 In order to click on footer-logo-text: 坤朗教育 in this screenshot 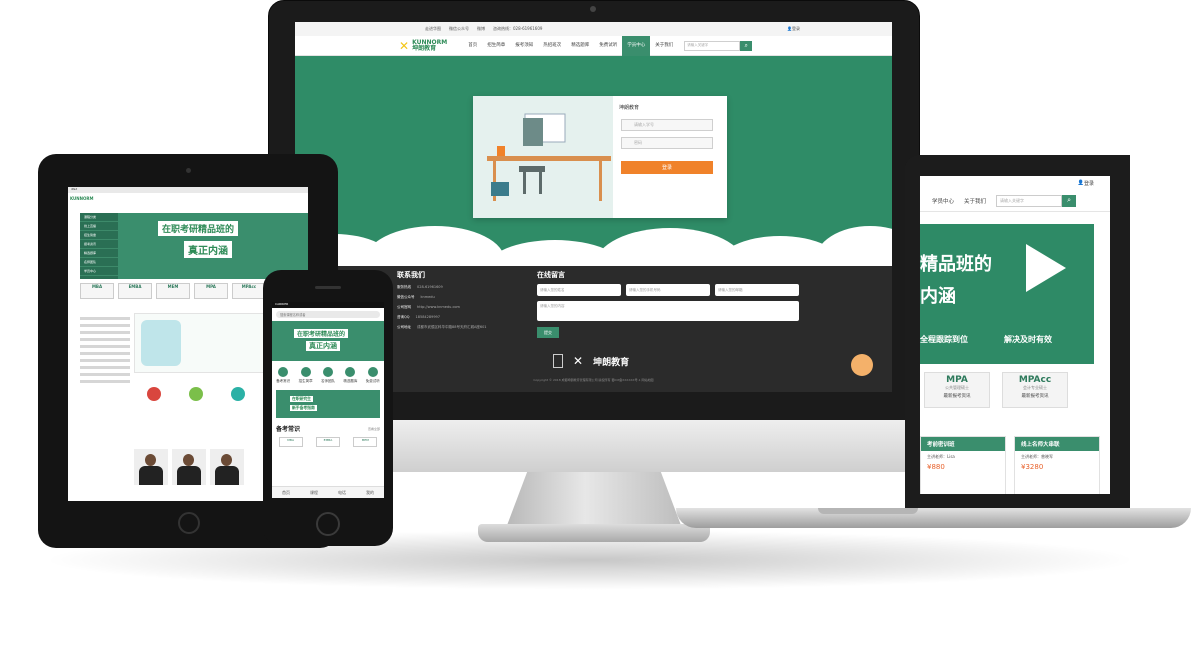, I will do `click(611, 362)`.